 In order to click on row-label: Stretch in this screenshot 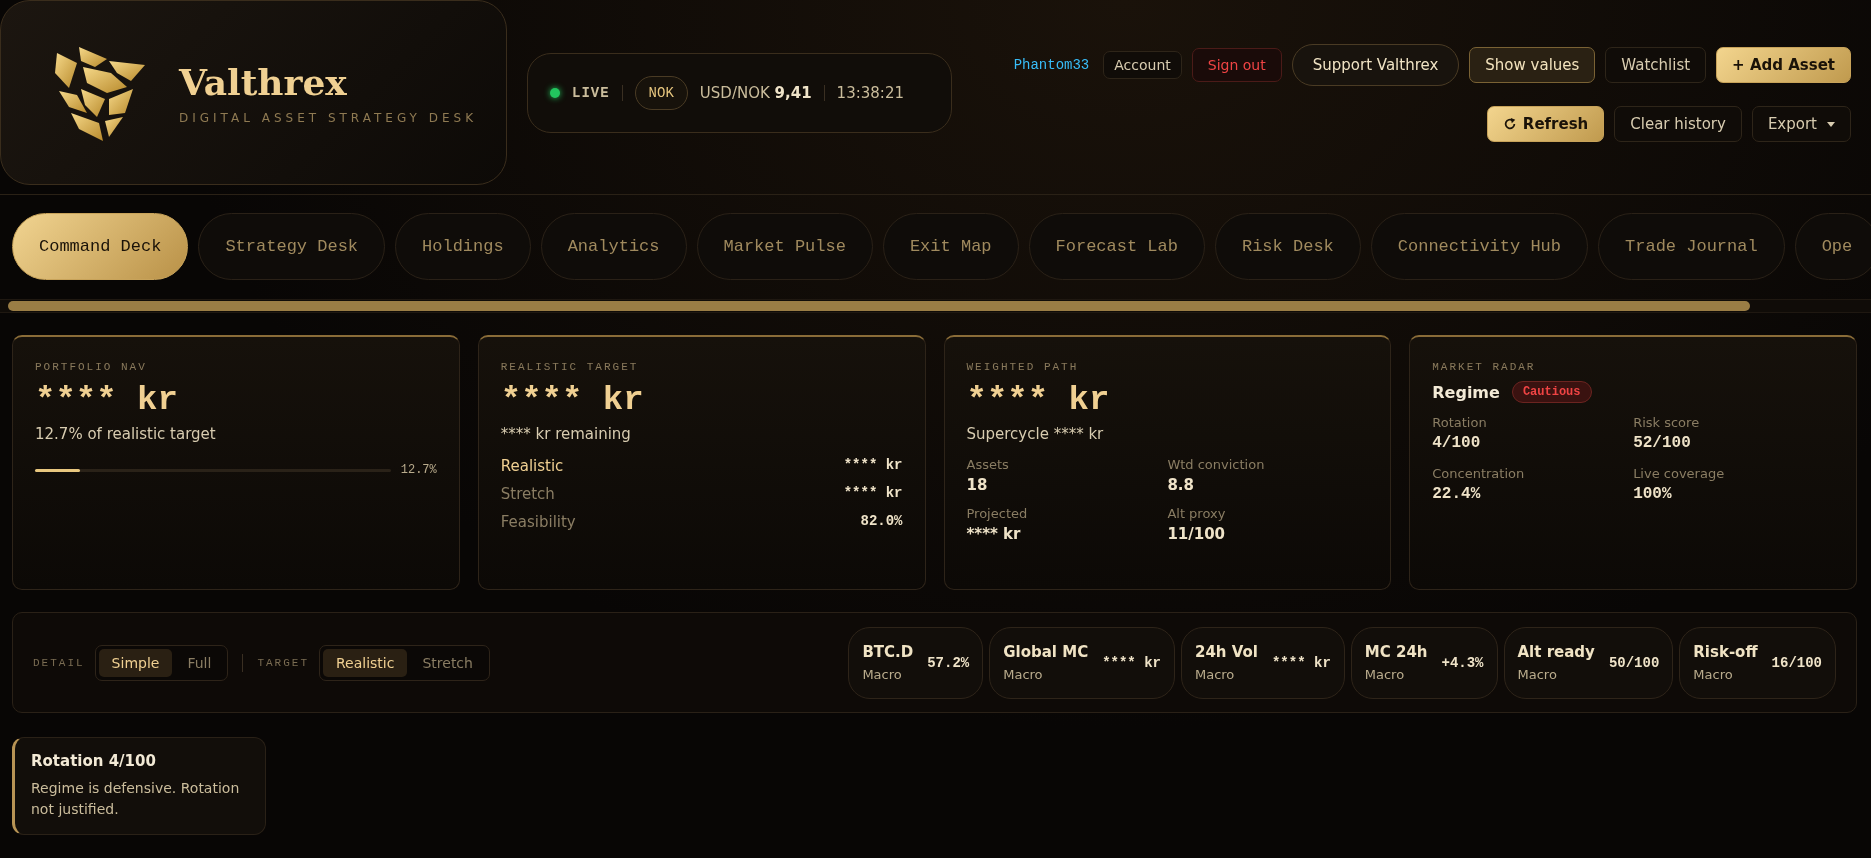, I will do `click(527, 494)`.